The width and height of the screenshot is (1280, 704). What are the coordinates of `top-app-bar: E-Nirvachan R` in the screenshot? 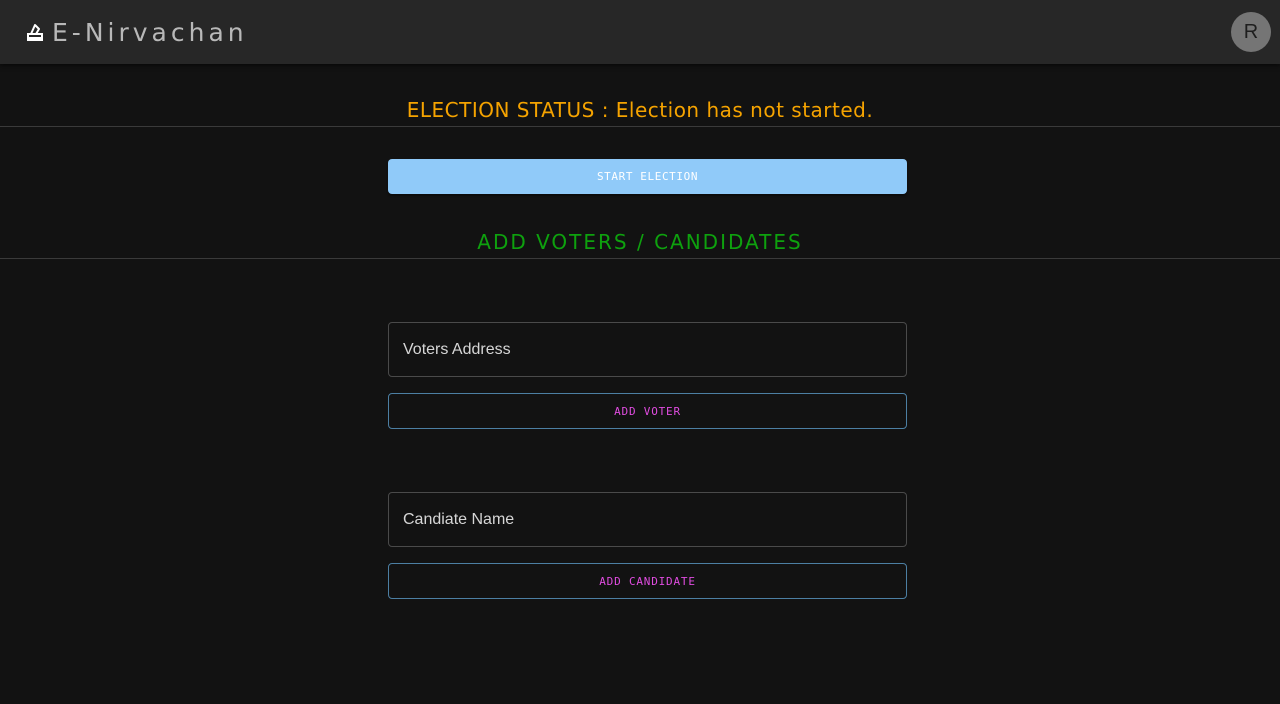 It's located at (640, 32).